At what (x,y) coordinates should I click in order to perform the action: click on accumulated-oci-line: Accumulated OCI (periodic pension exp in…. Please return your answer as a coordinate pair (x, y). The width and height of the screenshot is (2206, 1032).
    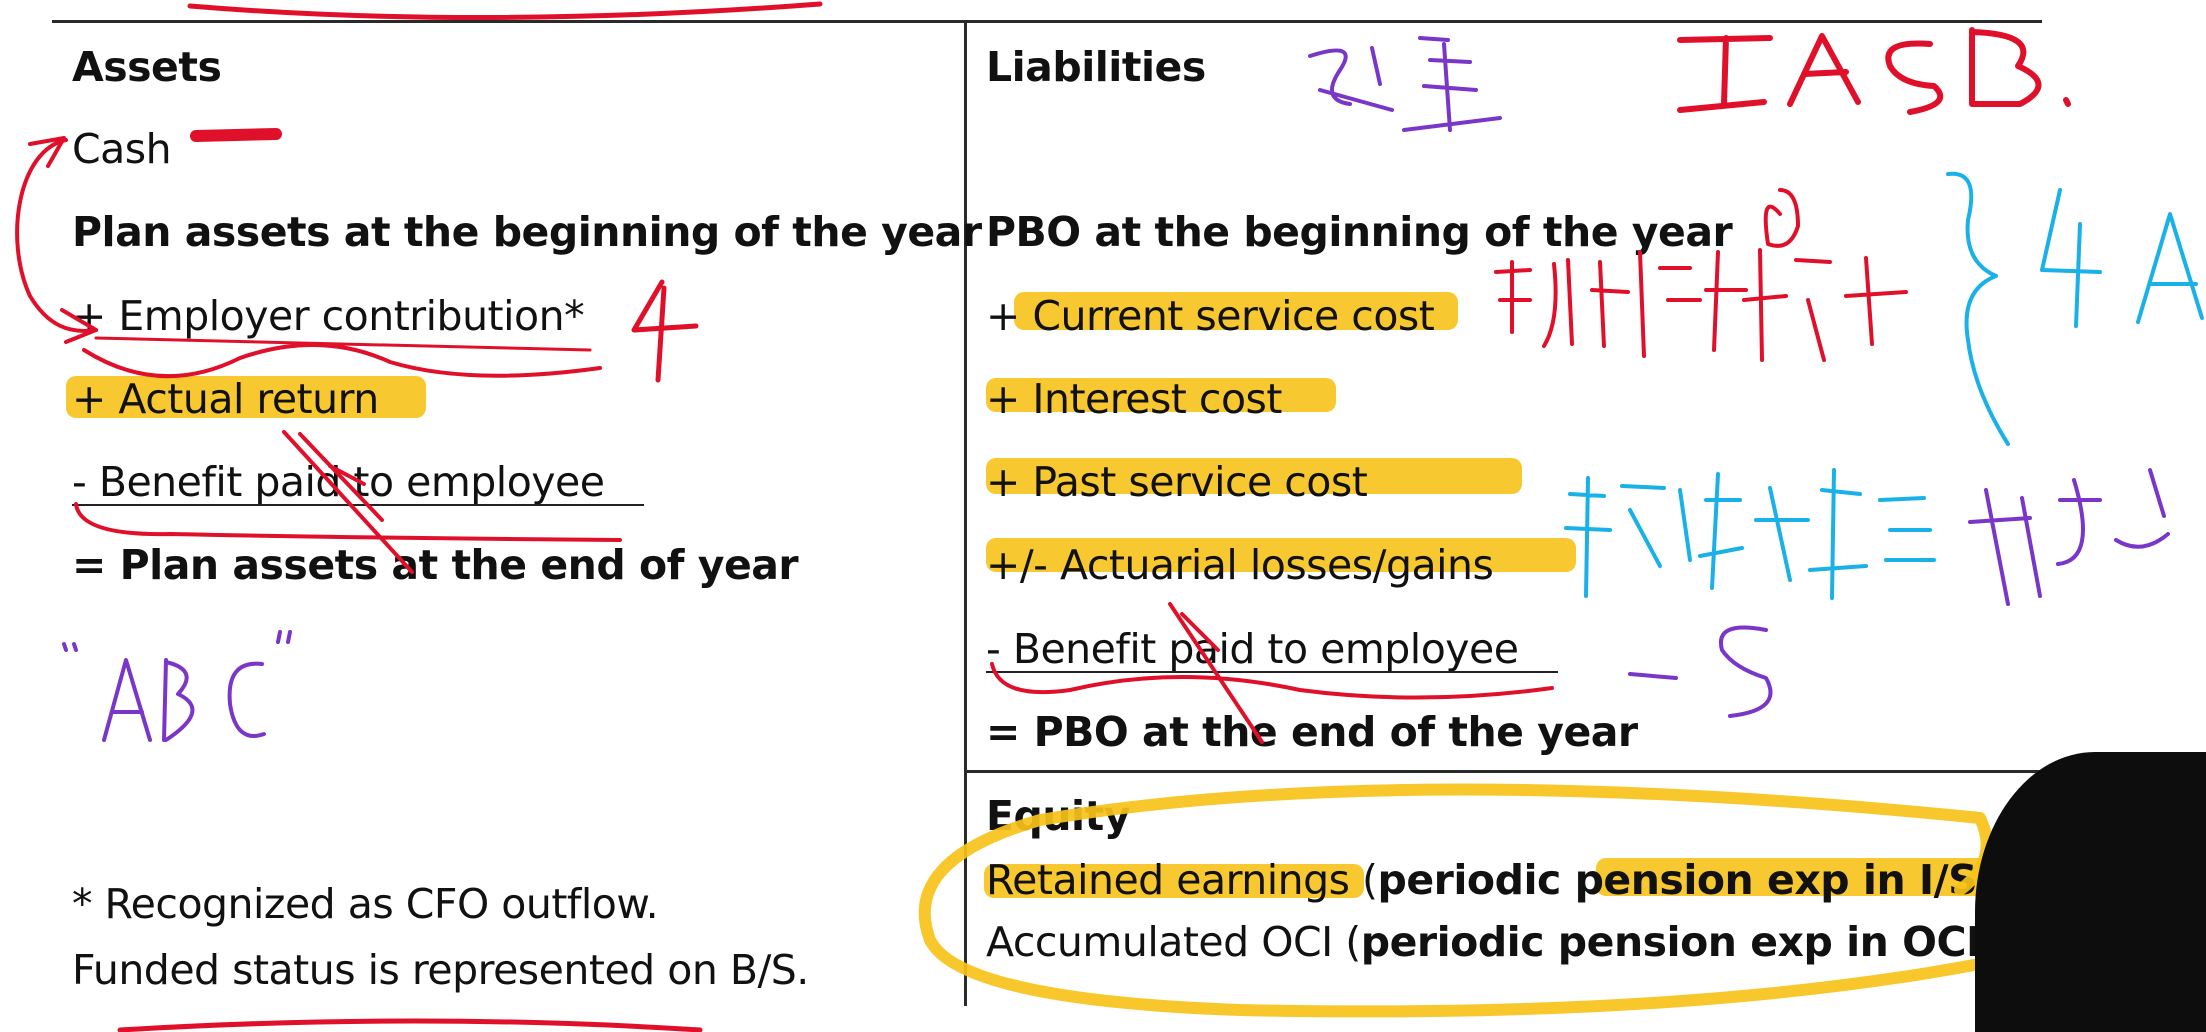
    Looking at the image, I should click on (1491, 942).